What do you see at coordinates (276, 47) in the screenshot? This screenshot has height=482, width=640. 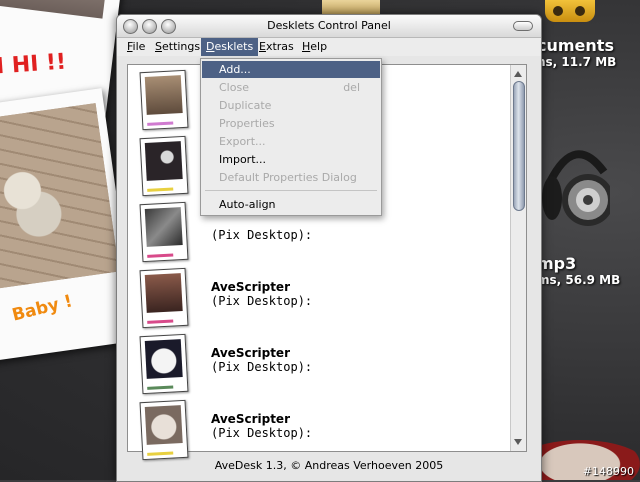 I see `menu-extras: Extras` at bounding box center [276, 47].